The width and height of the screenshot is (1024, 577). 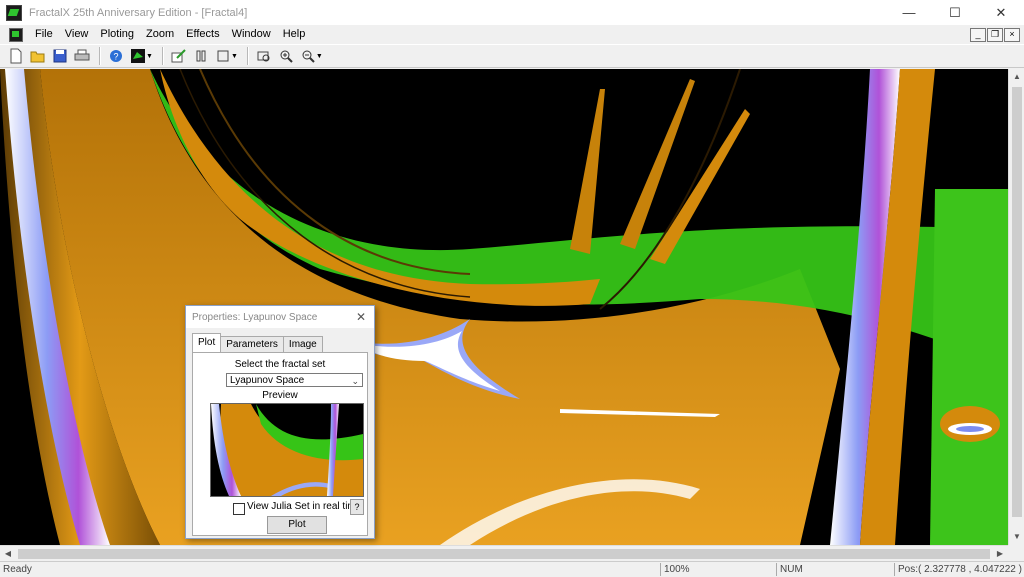 I want to click on toolbar: ? ▼ ▼ ▼, so click(x=512, y=56).